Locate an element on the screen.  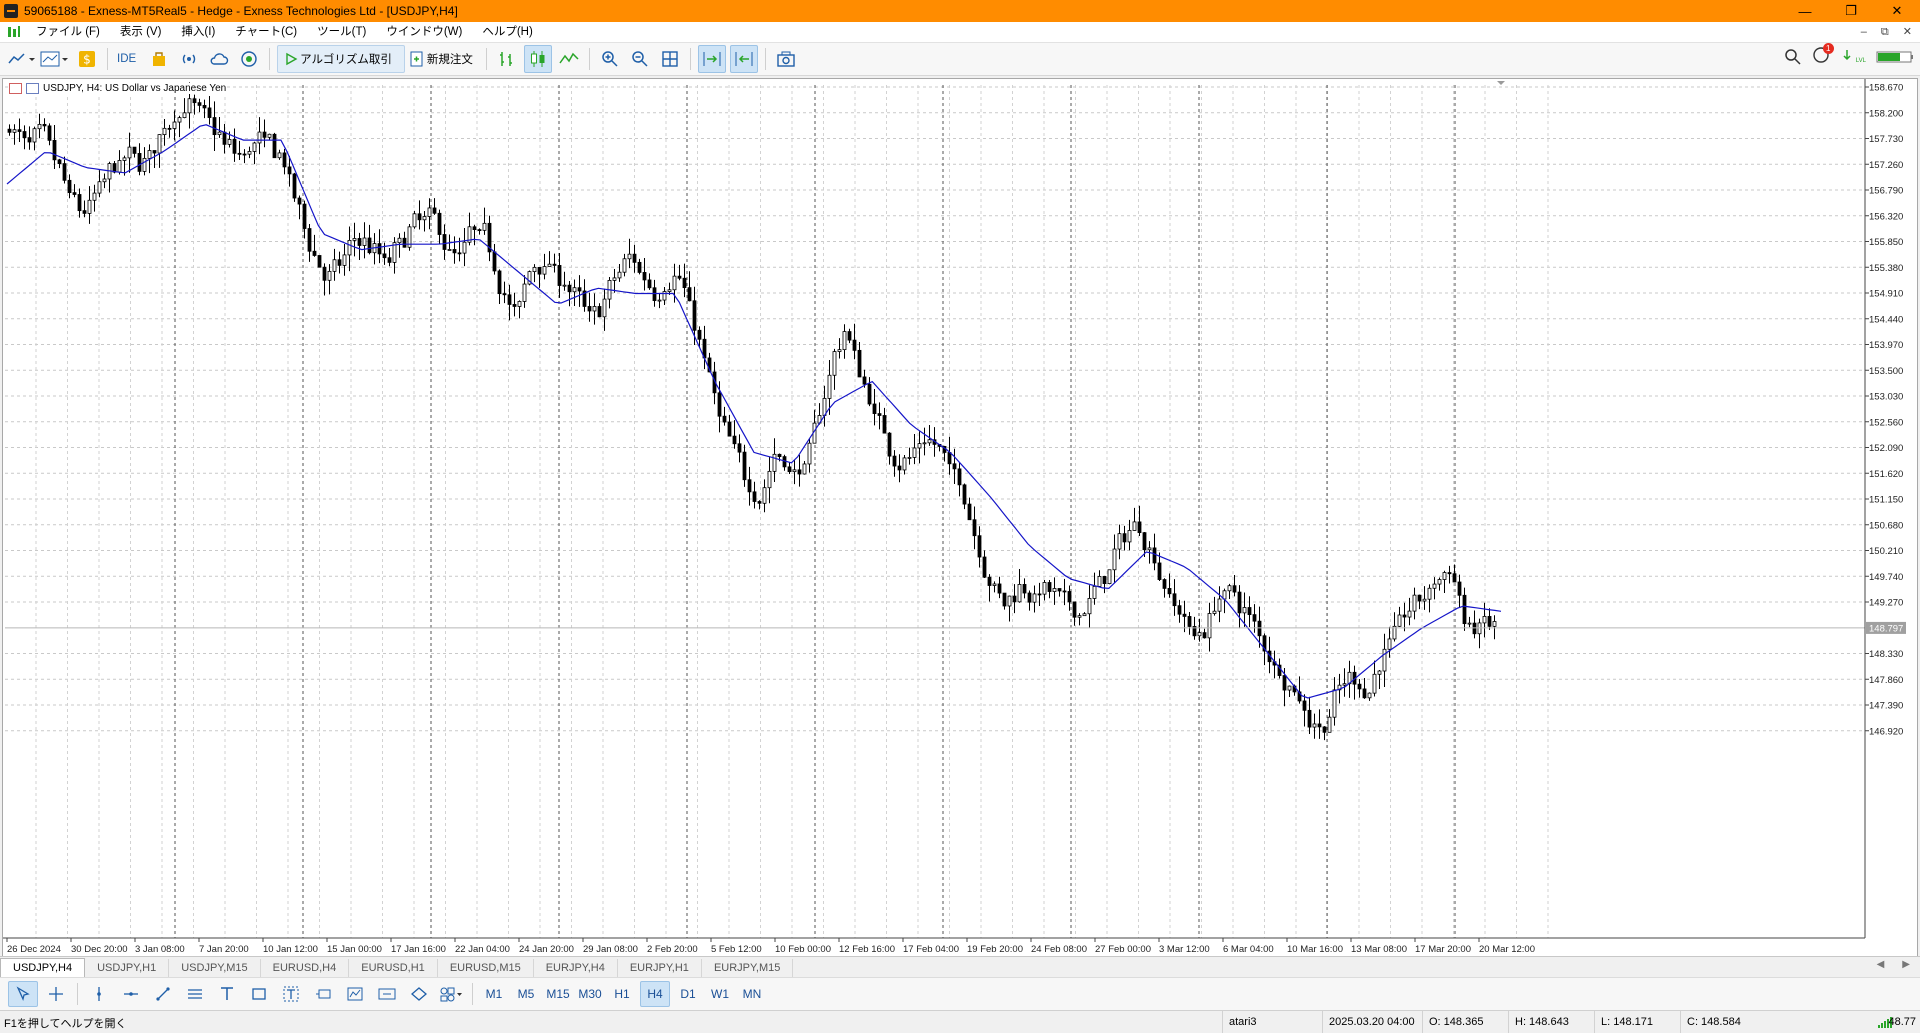
more-shapes-tool is located at coordinates (451, 994).